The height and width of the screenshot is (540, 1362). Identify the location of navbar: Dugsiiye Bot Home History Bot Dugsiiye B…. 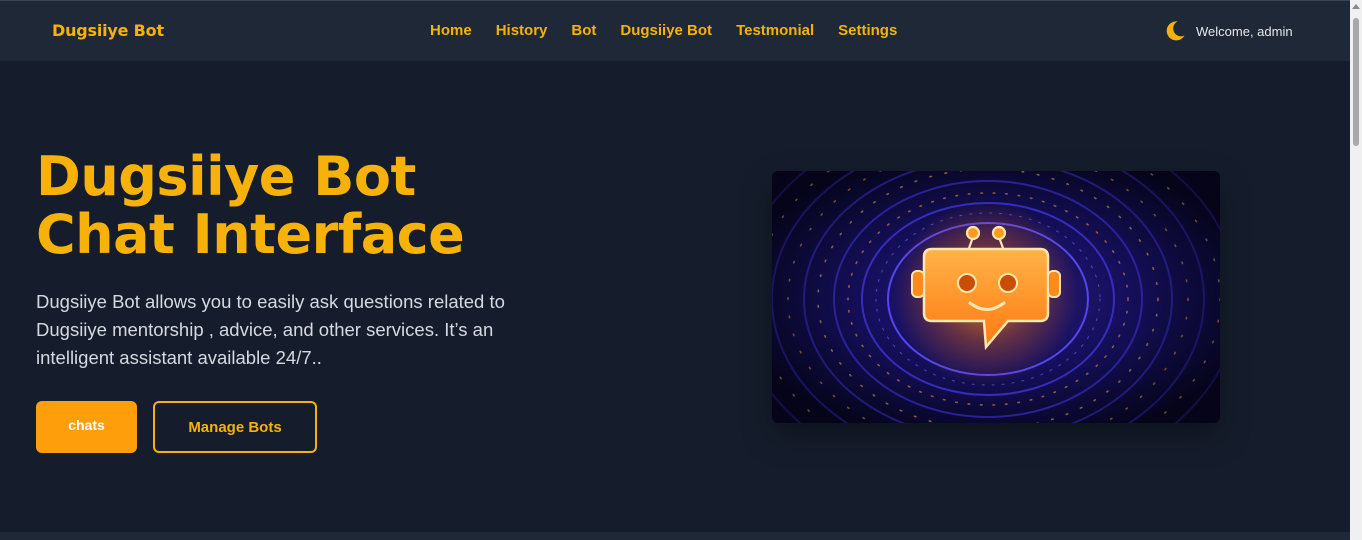
(675, 30).